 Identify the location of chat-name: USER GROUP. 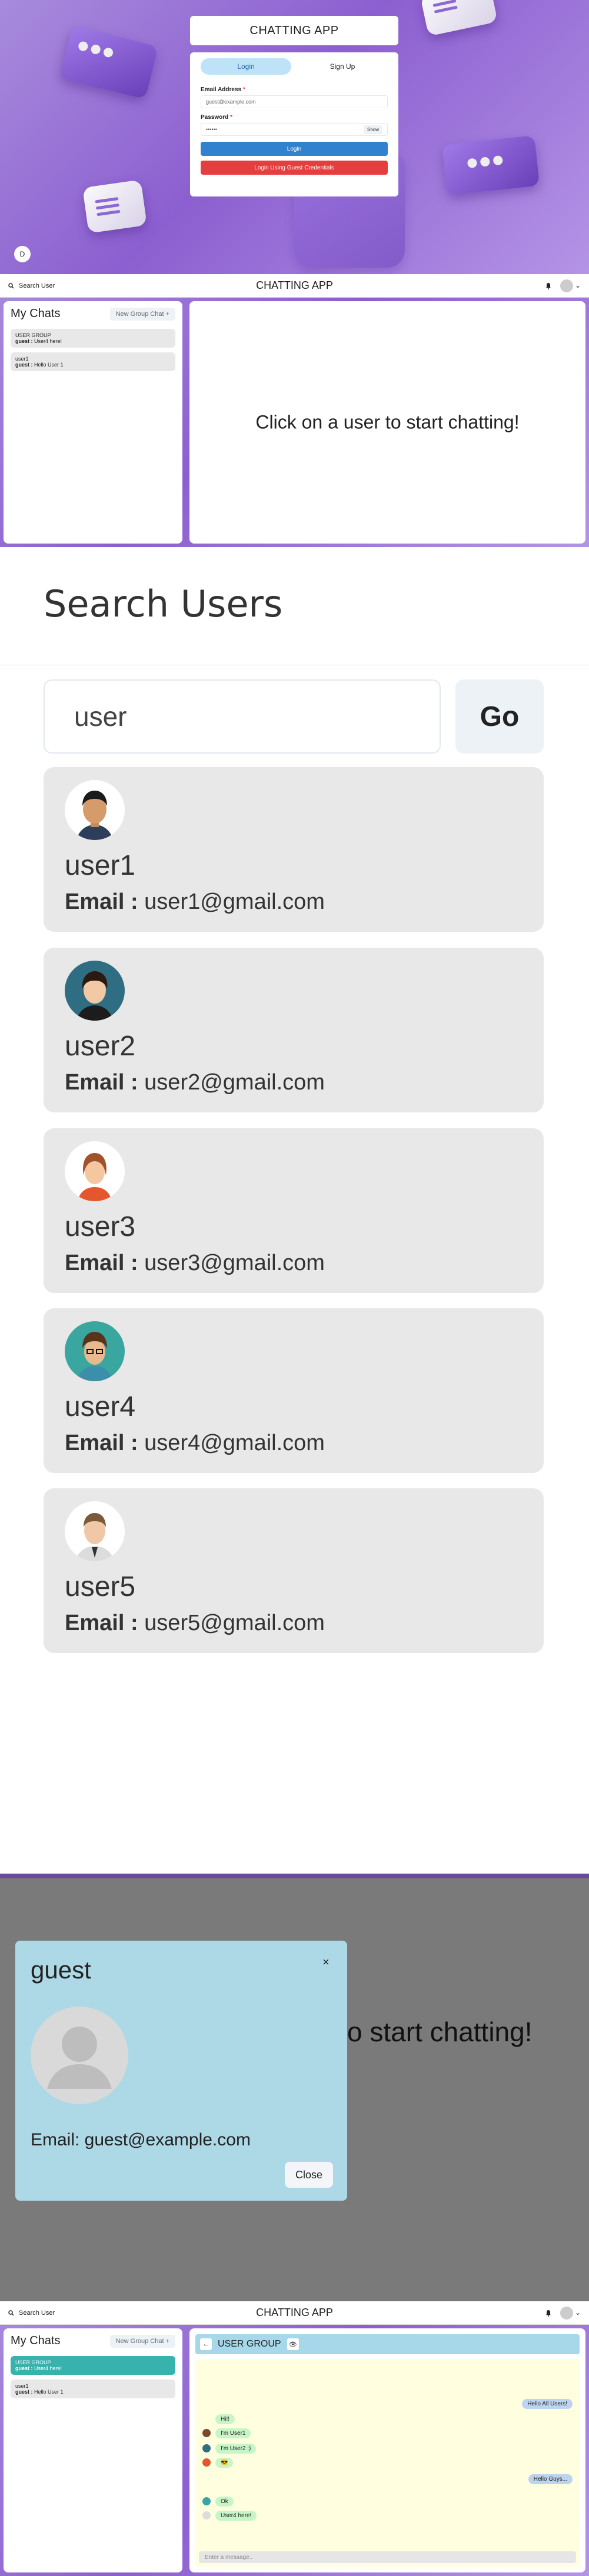
(33, 2362).